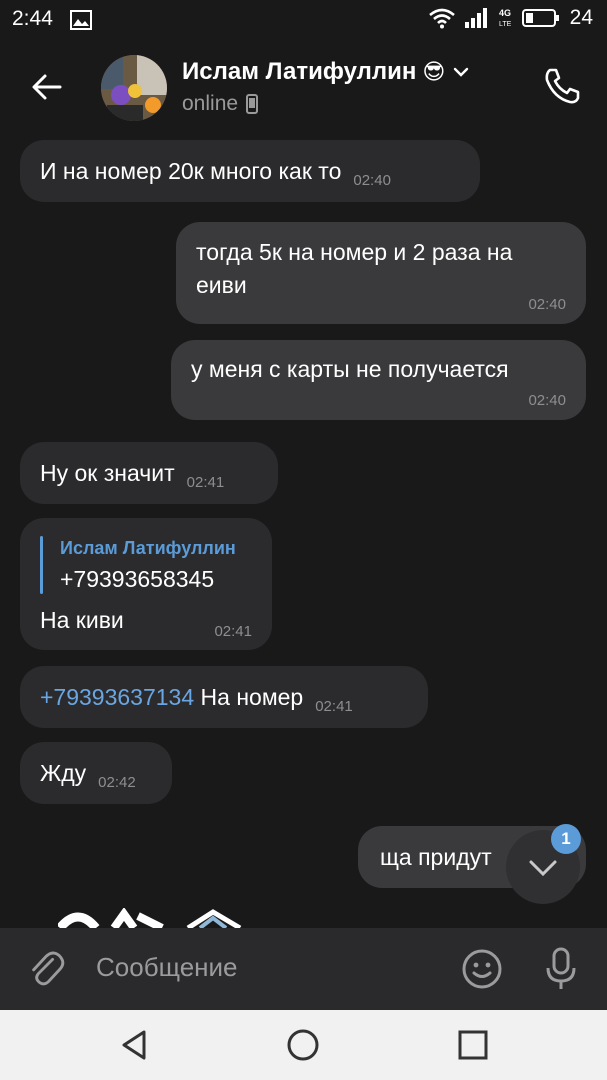 Image resolution: width=607 pixels, height=1080 pixels. What do you see at coordinates (82, 620) in the screenshot?
I see `message-text: На киви` at bounding box center [82, 620].